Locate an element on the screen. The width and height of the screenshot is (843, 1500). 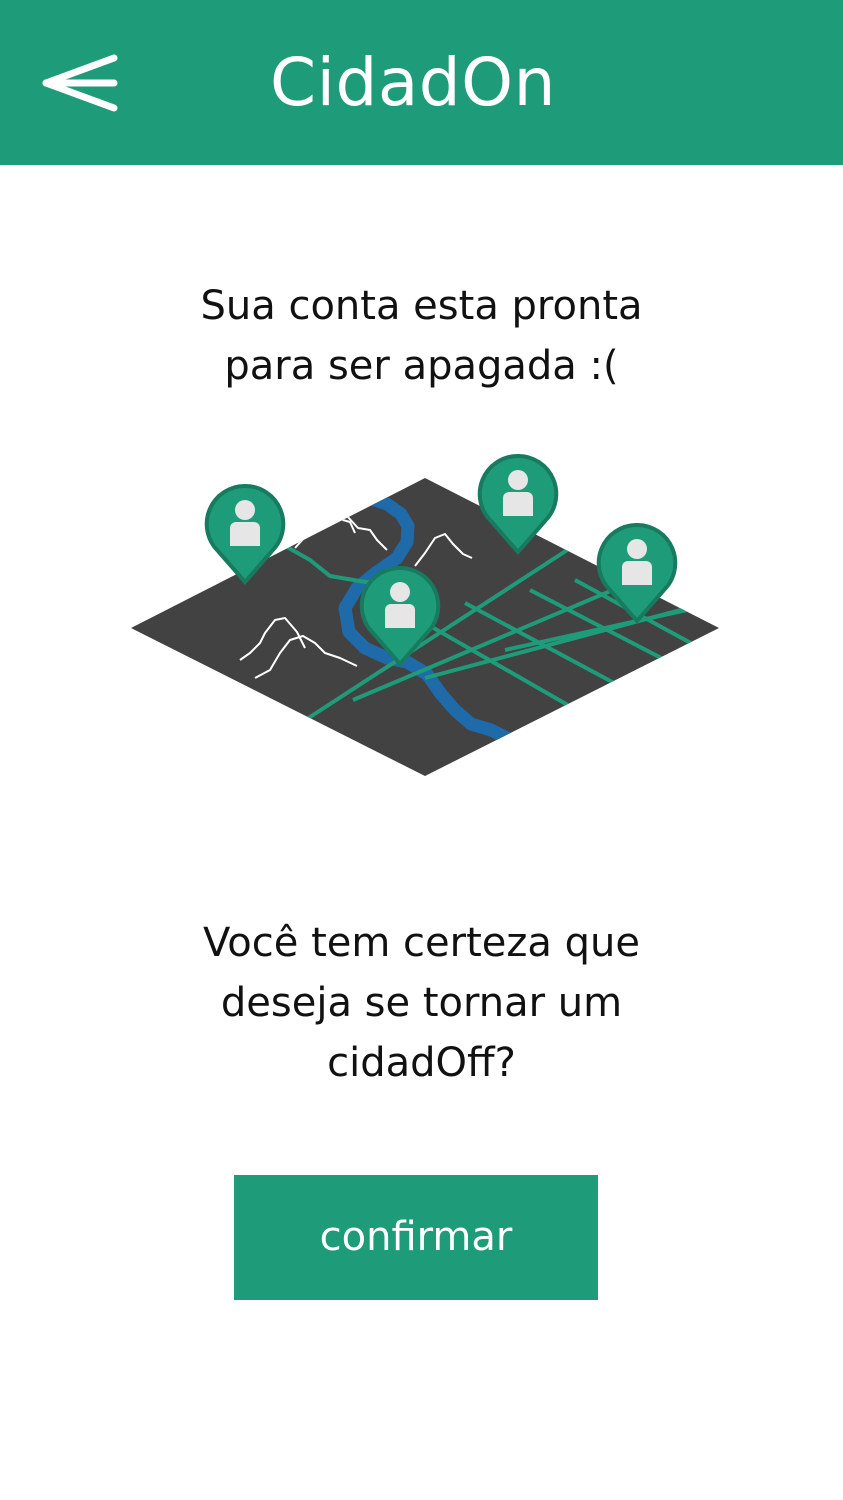
confirmation-question-line-2: deseja se tornar um is located at coordinates (421, 1003).